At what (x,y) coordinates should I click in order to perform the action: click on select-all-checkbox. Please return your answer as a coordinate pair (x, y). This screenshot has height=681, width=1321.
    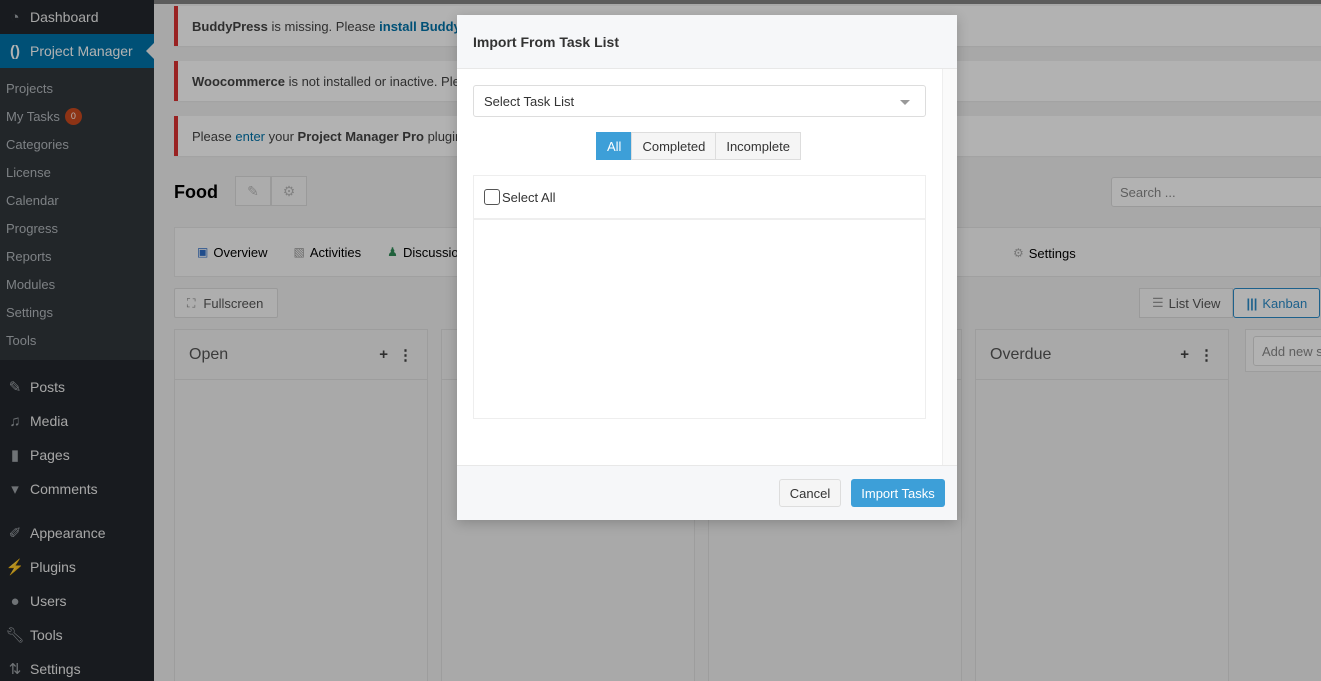
    Looking at the image, I should click on (492, 197).